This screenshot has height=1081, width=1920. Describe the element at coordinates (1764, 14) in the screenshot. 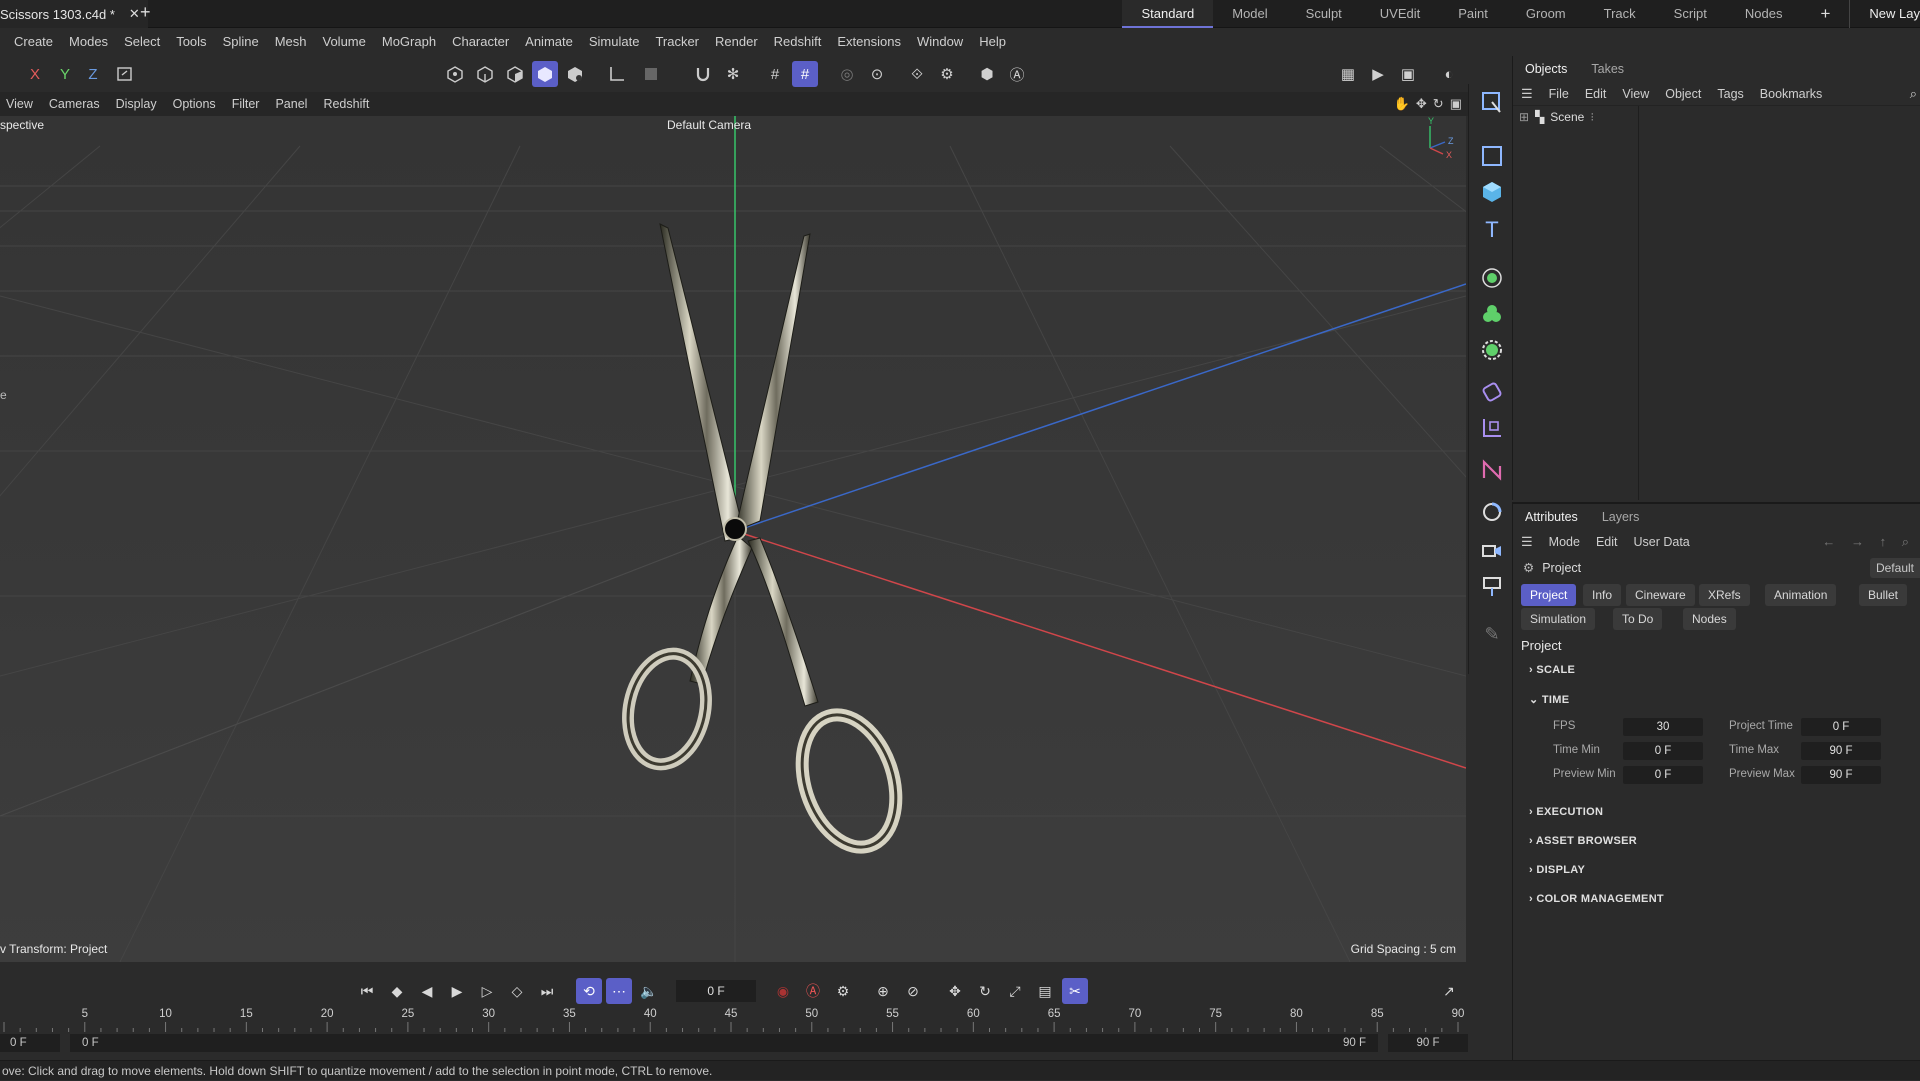

I see `layout-nodes: Nodes` at that location.